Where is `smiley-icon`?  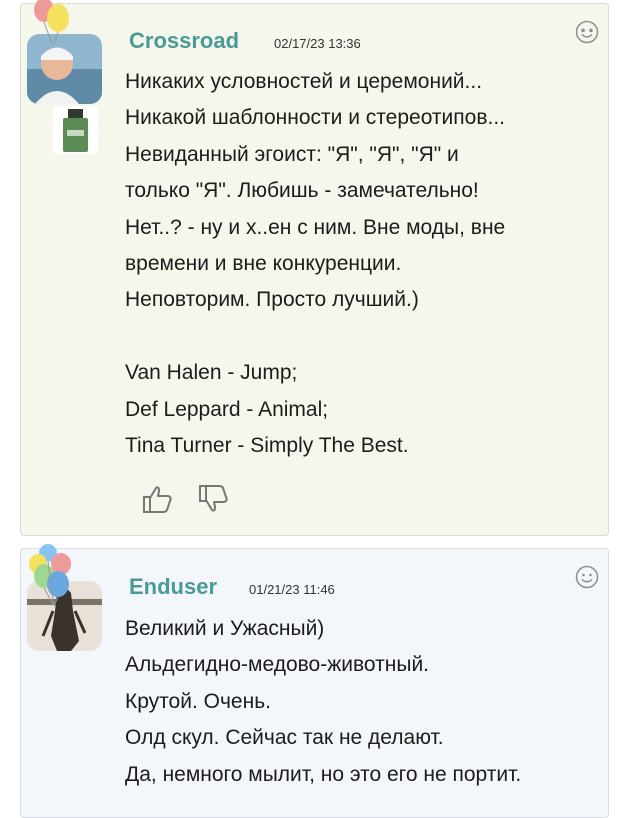
smiley-icon is located at coordinates (587, 577).